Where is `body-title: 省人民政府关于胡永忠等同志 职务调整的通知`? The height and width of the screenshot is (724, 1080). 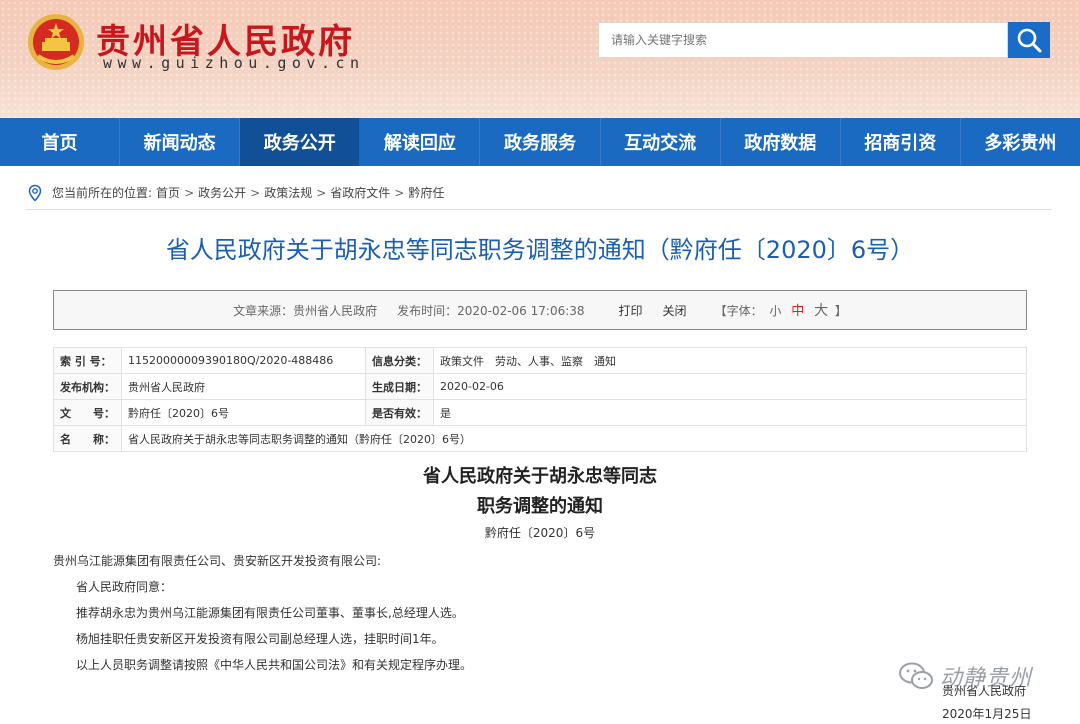
body-title: 省人民政府关于胡永忠等同志 职务调整的通知 is located at coordinates (540, 492).